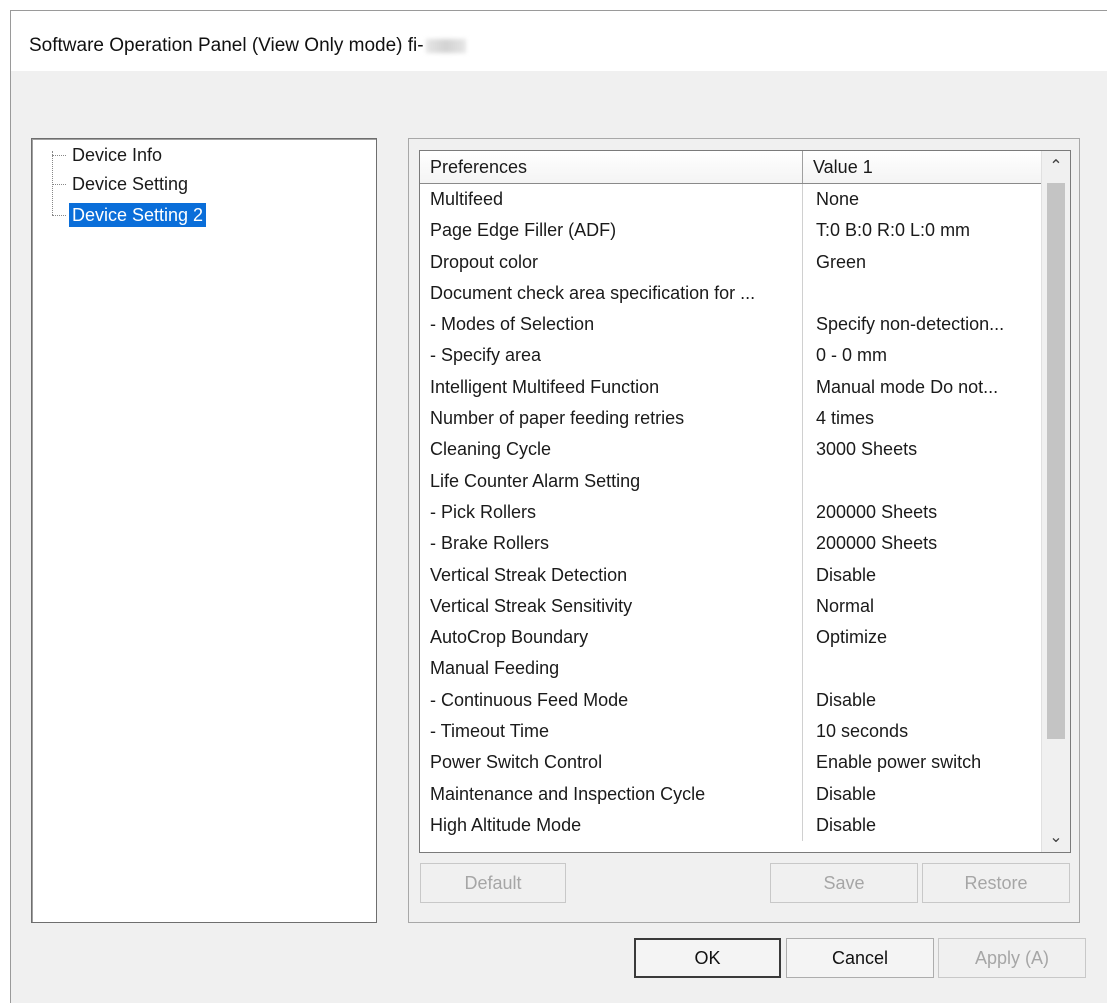  Describe the element at coordinates (611, 575) in the screenshot. I see `preference-name-cell: Vertical Streak Detection` at that location.